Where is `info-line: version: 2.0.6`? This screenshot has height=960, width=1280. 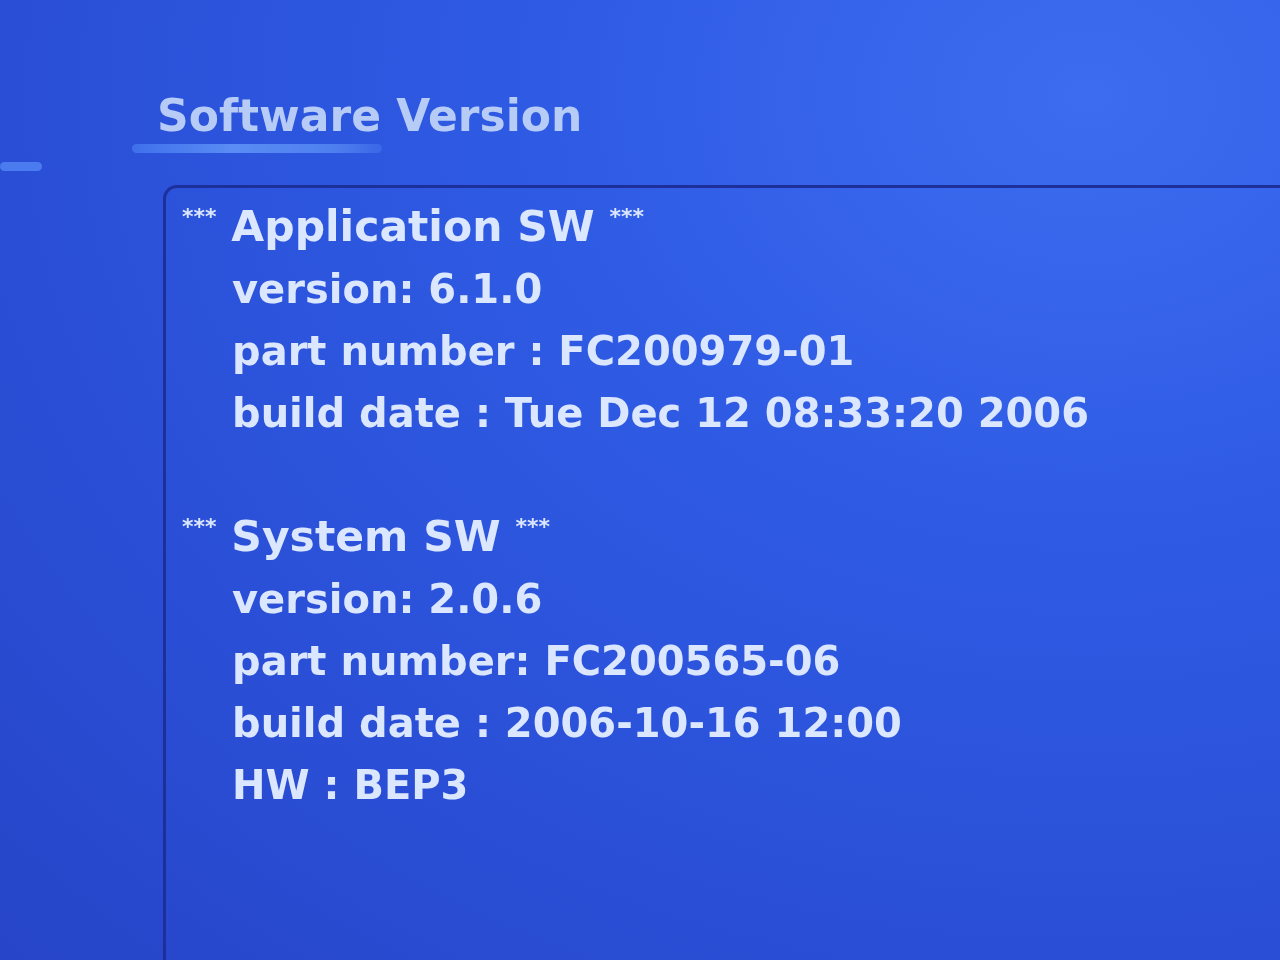
info-line: version: 2.0.6 is located at coordinates (387, 600).